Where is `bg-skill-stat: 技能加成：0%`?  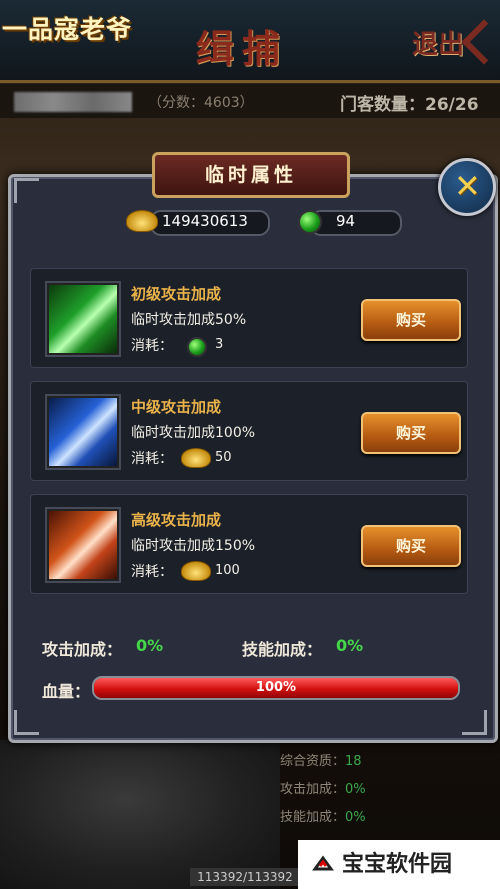
bg-skill-stat: 技能加成：0% is located at coordinates (323, 815).